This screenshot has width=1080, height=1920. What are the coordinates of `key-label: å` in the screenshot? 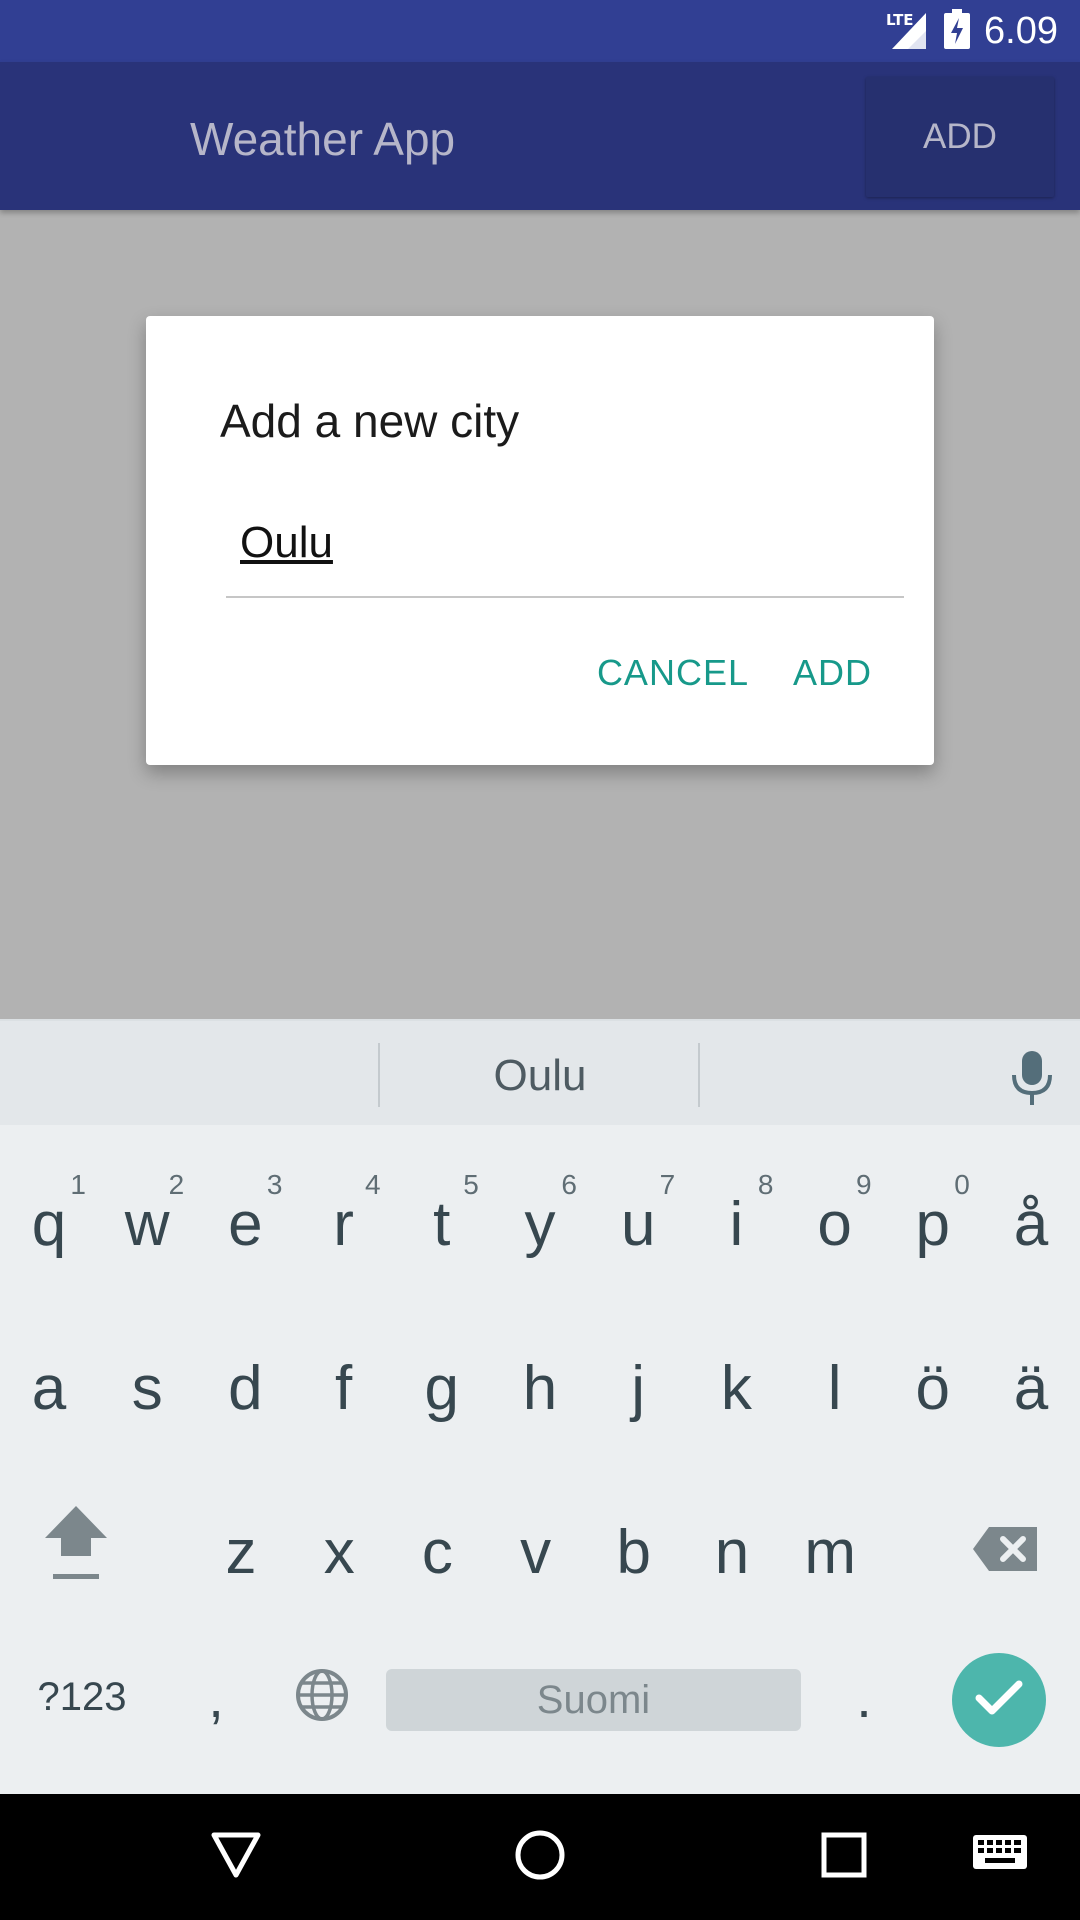 It's located at (1031, 1224).